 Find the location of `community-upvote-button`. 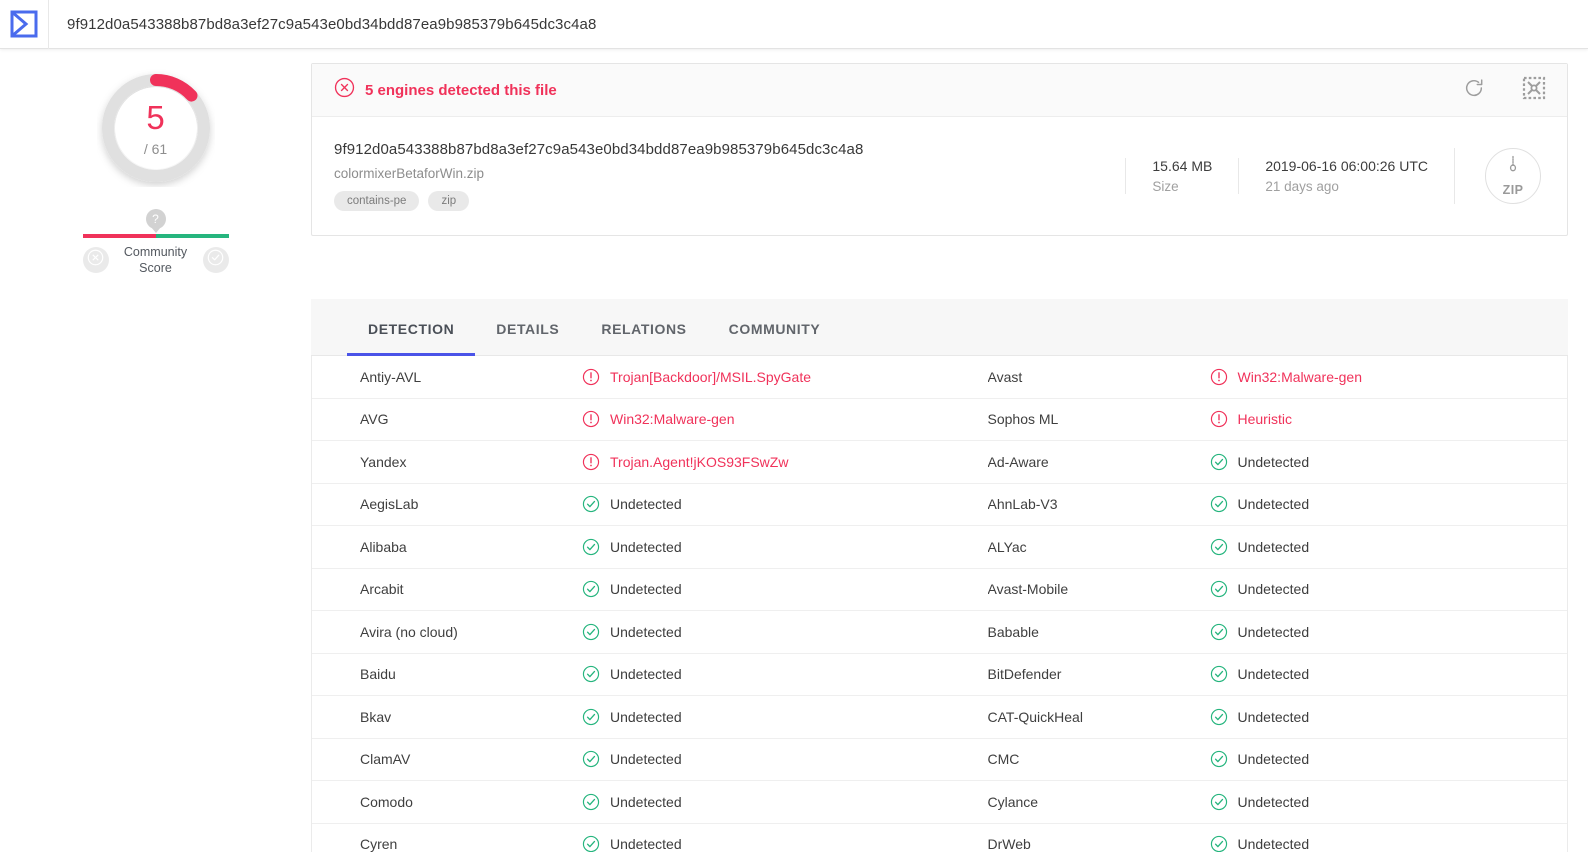

community-upvote-button is located at coordinates (215, 260).